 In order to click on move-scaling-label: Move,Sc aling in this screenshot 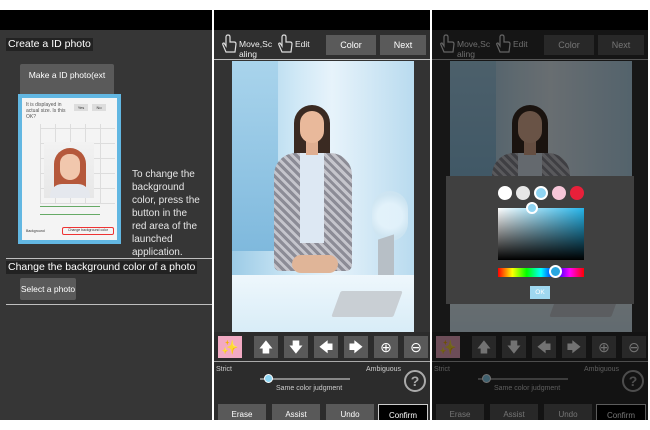, I will do `click(255, 49)`.